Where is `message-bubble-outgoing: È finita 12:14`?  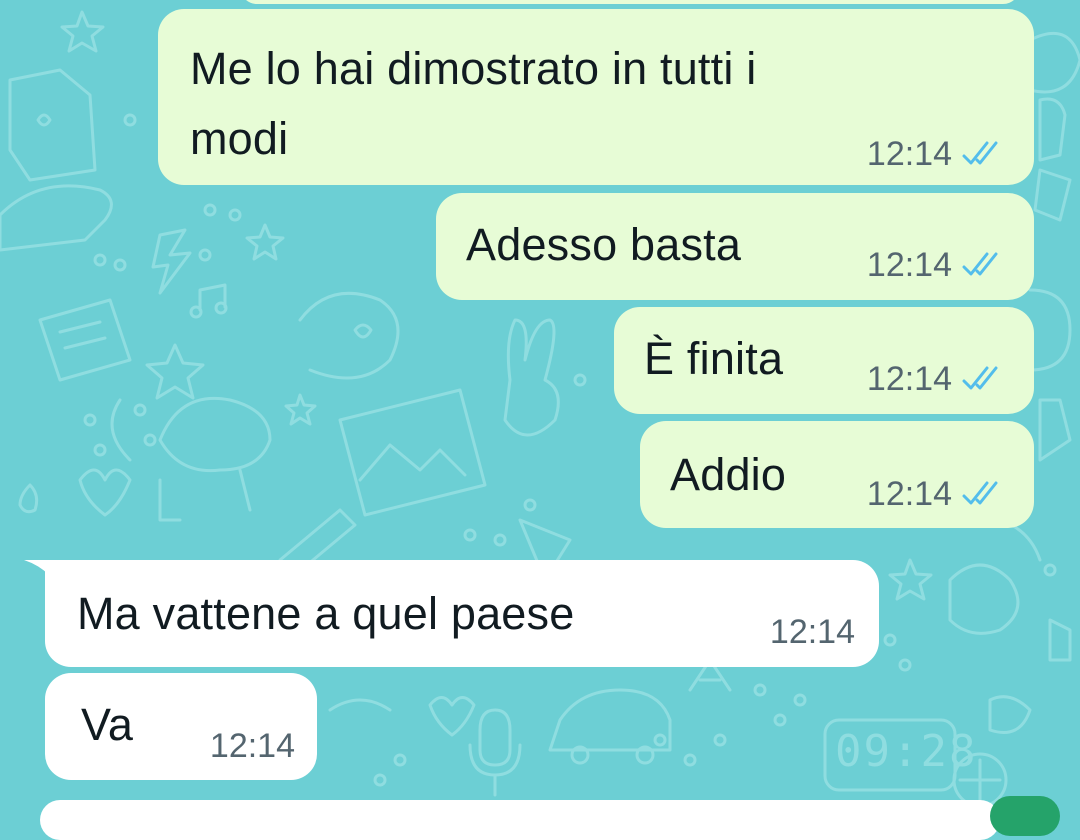
message-bubble-outgoing: È finita 12:14 is located at coordinates (824, 360).